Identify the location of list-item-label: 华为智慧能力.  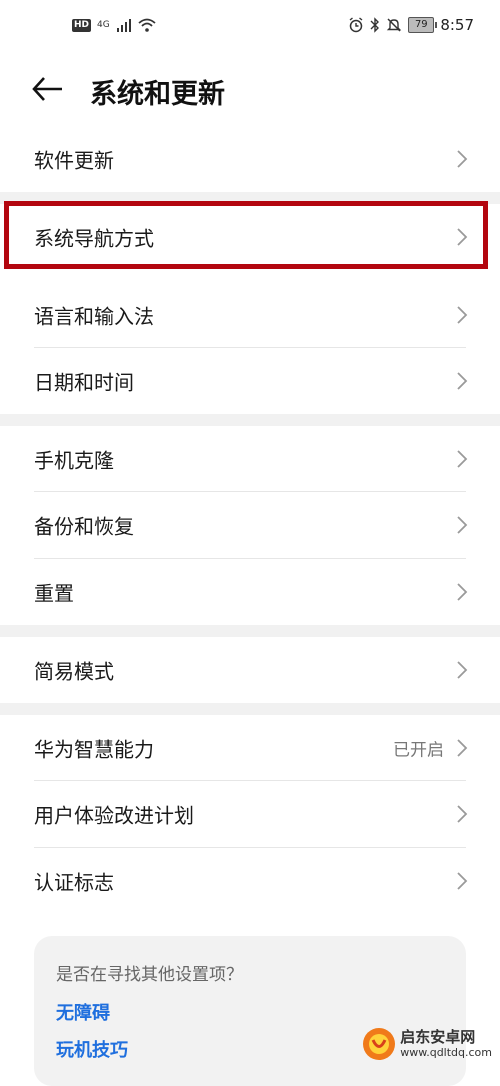
(94, 749).